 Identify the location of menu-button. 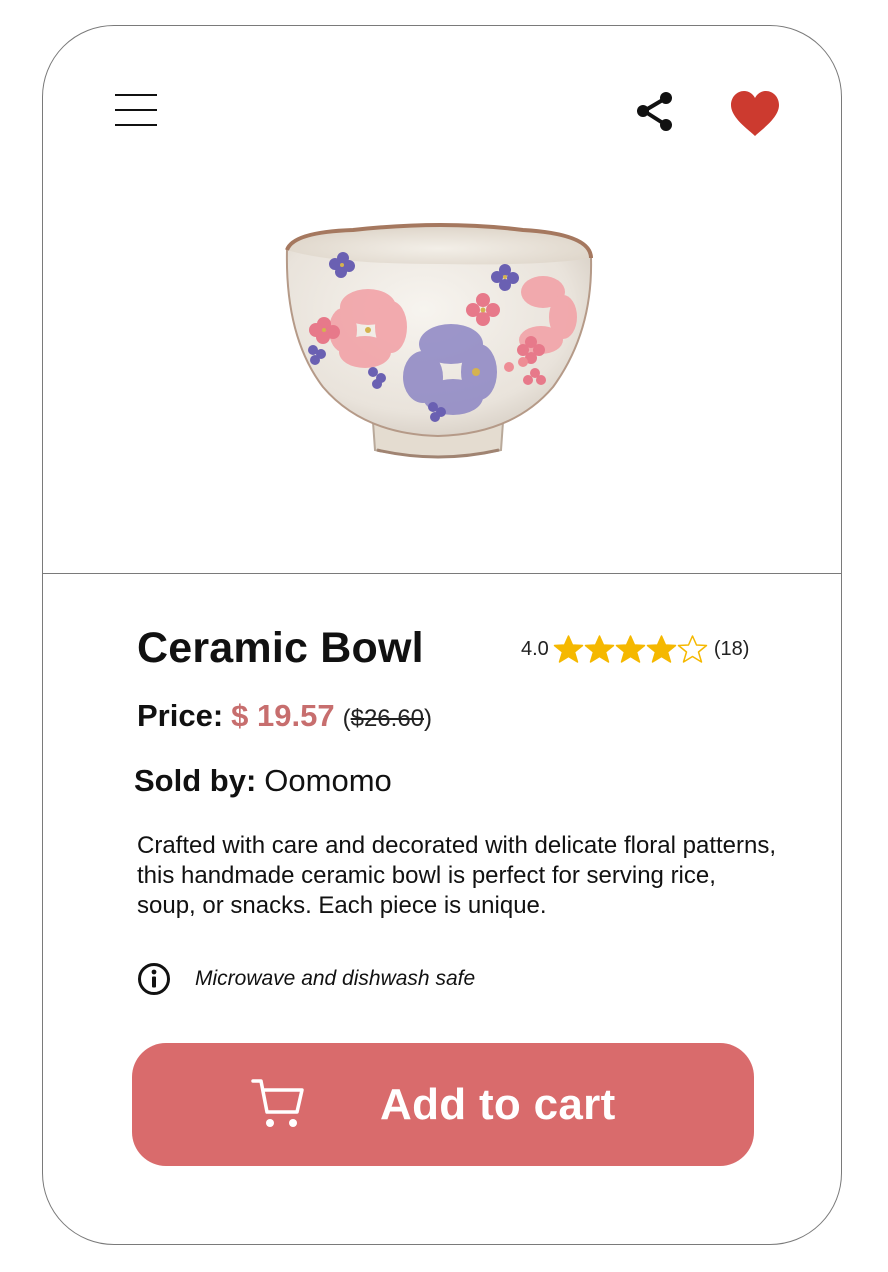
(136, 110).